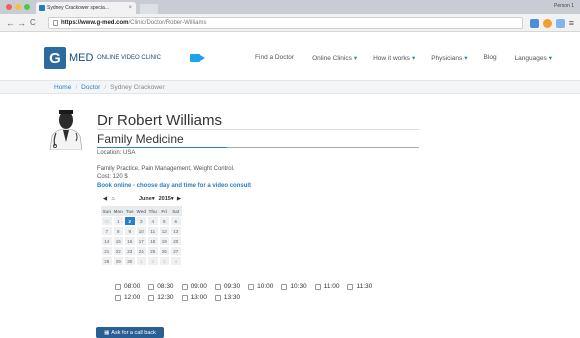 The image size is (580, 338). I want to click on time-slot: 13:00, so click(194, 297).